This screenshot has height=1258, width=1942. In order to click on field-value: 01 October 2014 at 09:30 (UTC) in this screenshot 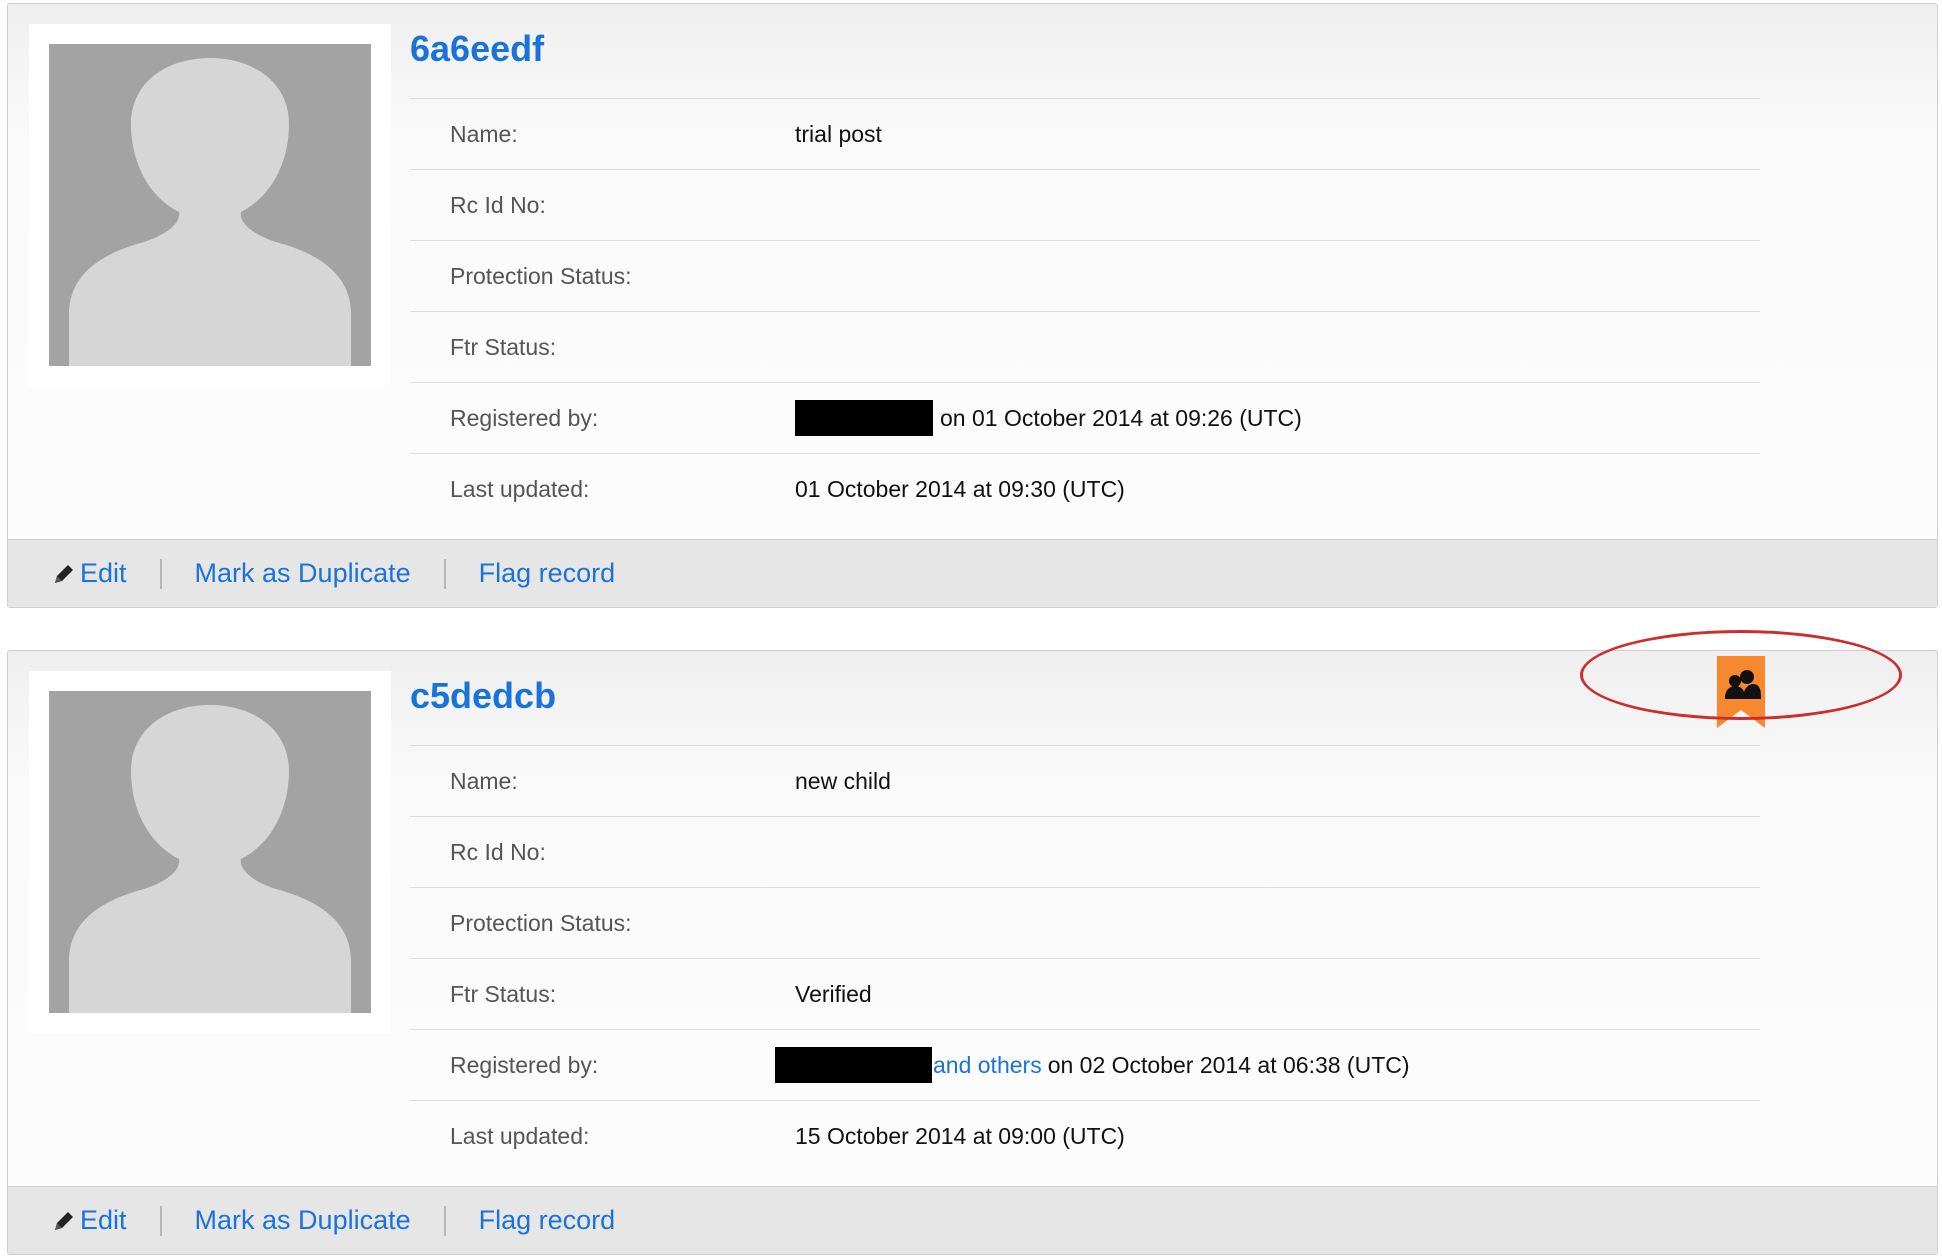, I will do `click(960, 488)`.